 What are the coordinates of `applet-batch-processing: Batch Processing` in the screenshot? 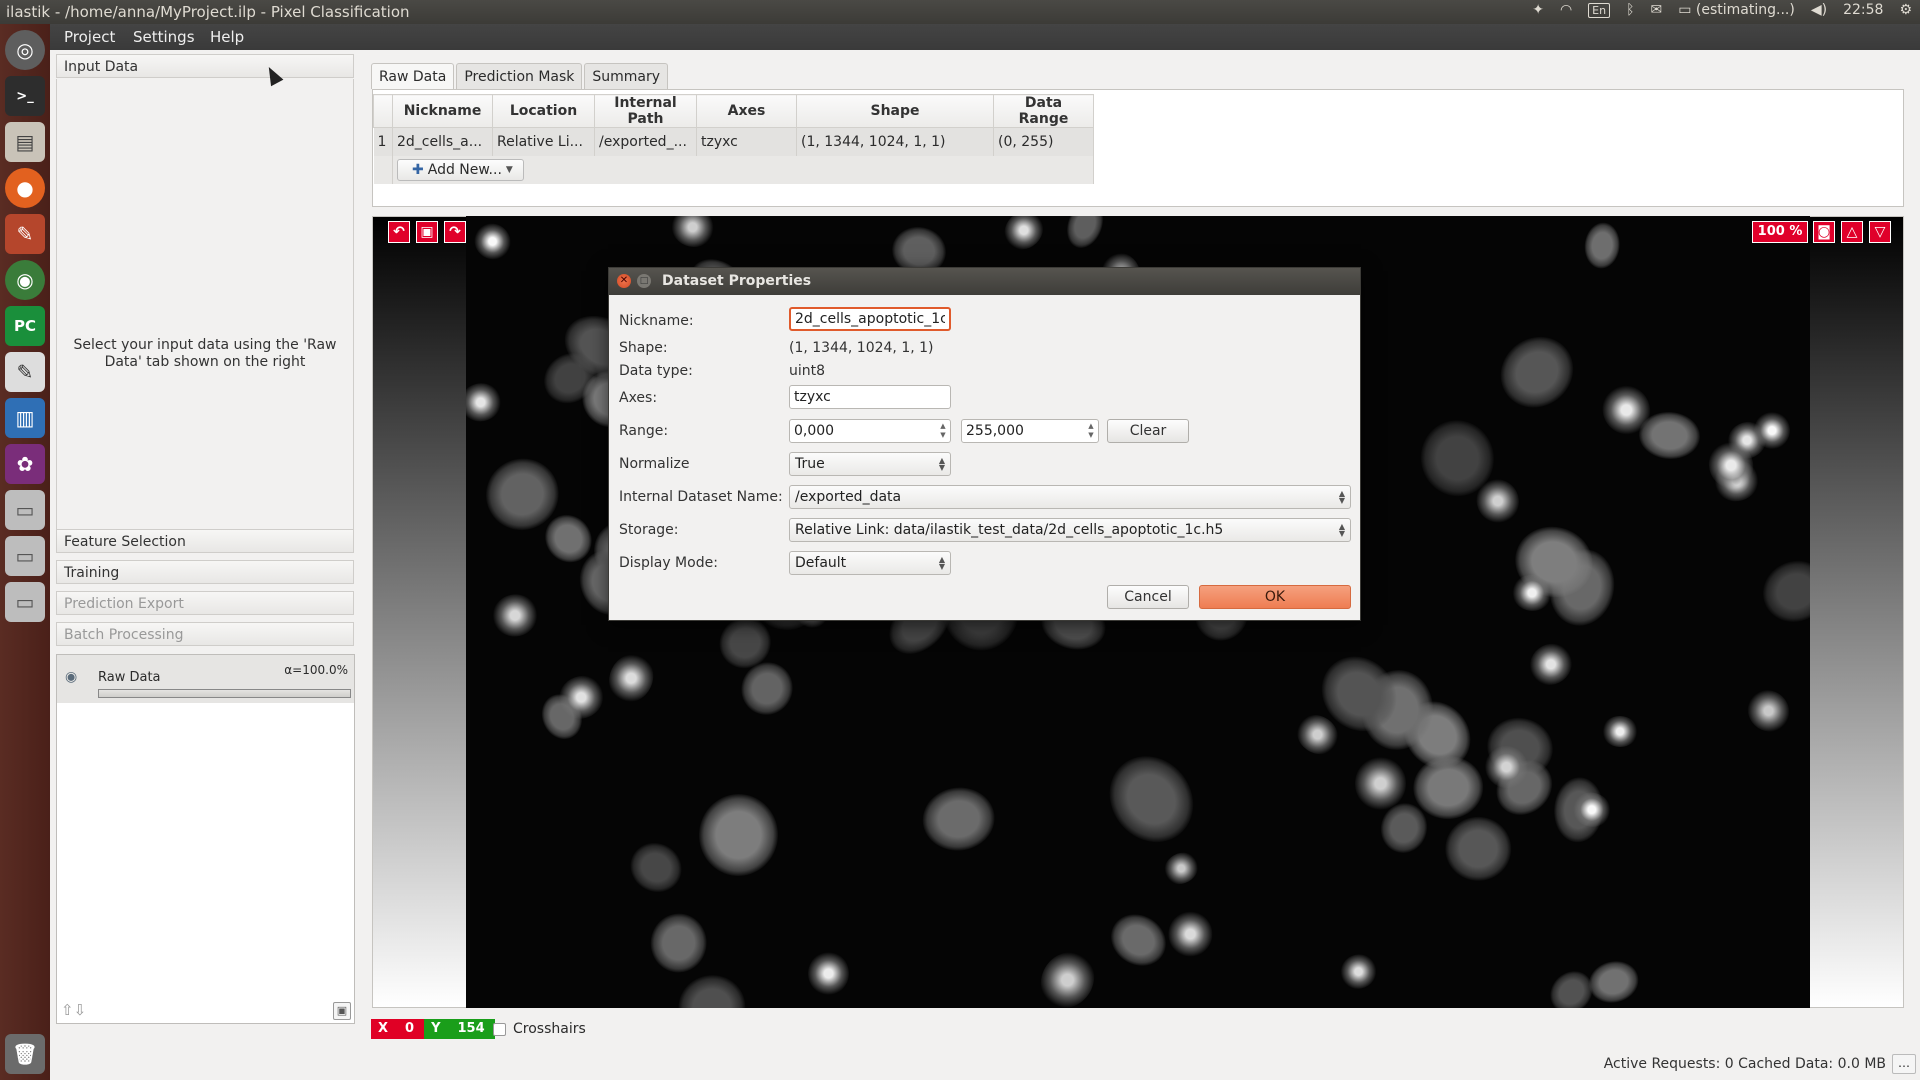 It's located at (205, 634).